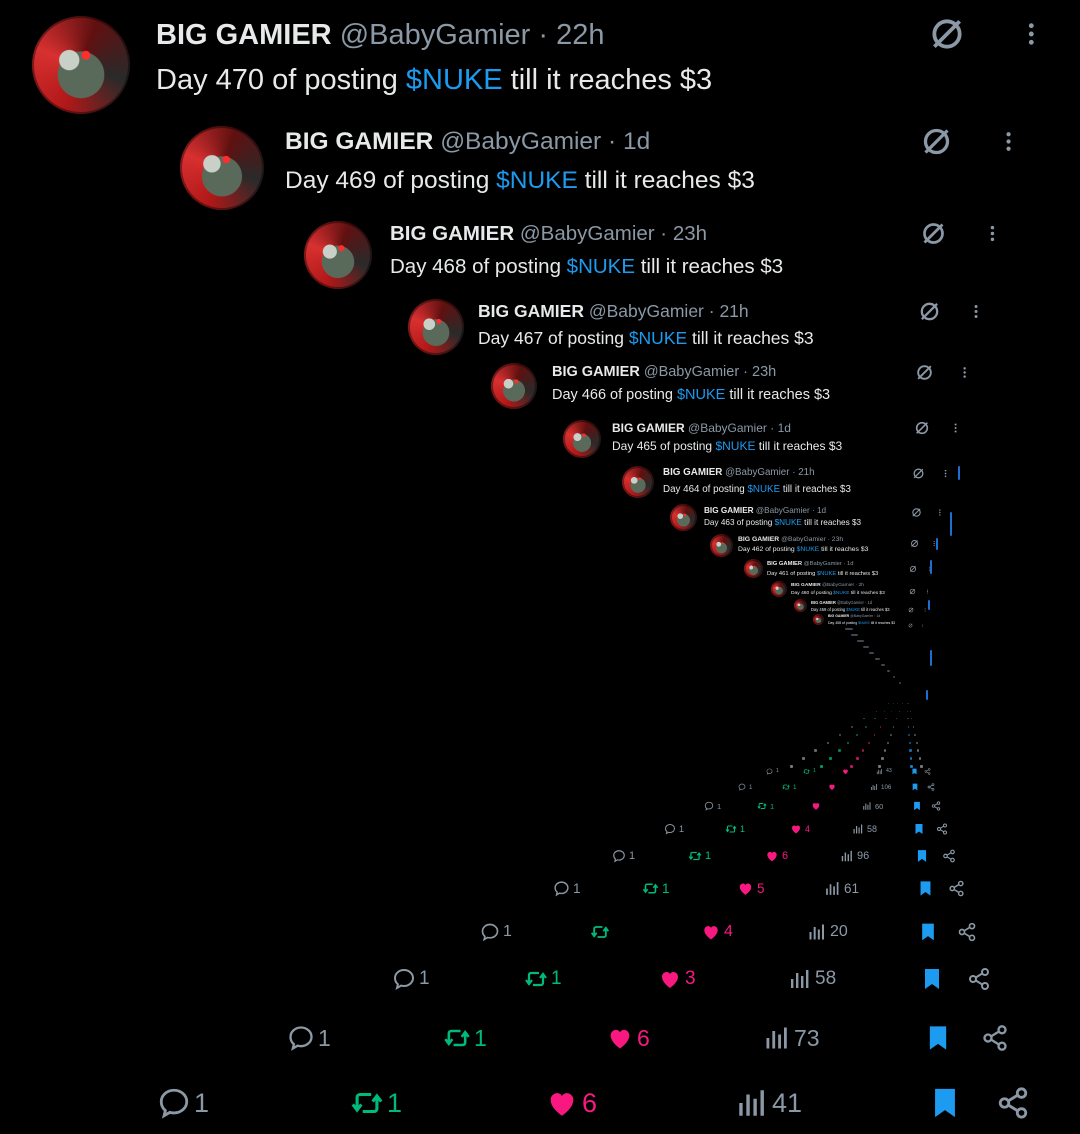  What do you see at coordinates (827, 932) in the screenshot?
I see `views-button: 20` at bounding box center [827, 932].